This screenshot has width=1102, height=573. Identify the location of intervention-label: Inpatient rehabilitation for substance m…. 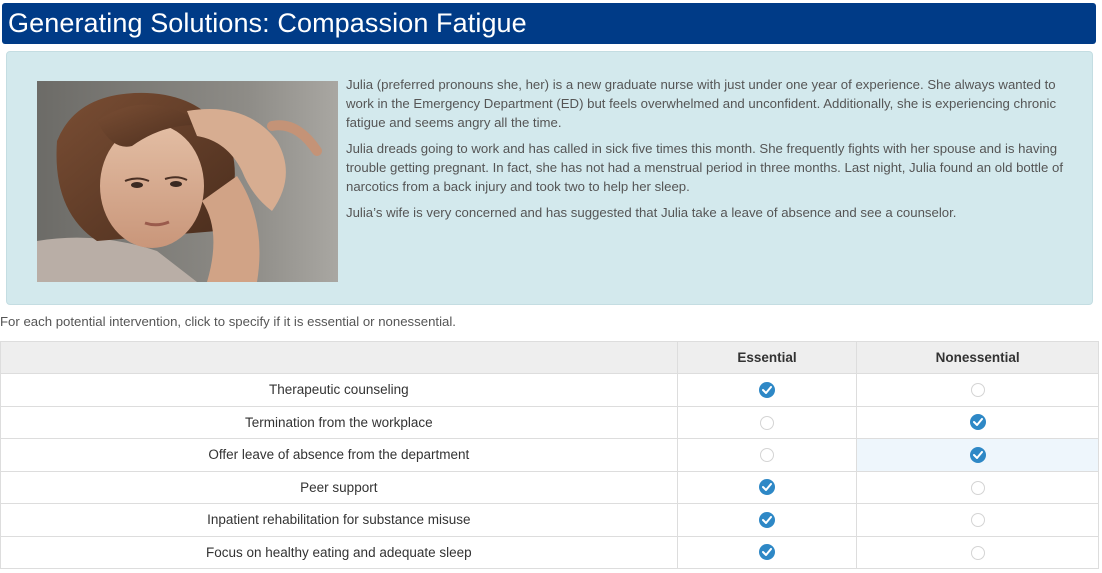
(339, 520).